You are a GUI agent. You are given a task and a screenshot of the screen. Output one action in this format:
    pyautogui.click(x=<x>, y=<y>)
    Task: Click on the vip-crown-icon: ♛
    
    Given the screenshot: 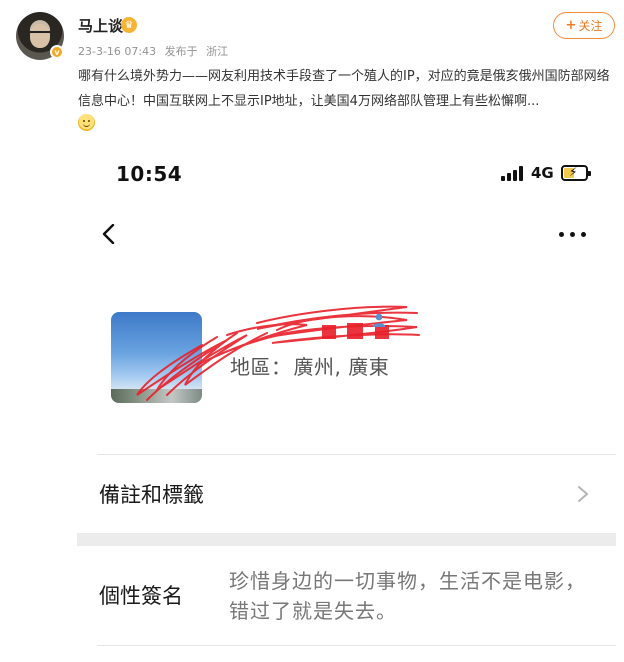 What is the action you would take?
    pyautogui.click(x=129, y=25)
    